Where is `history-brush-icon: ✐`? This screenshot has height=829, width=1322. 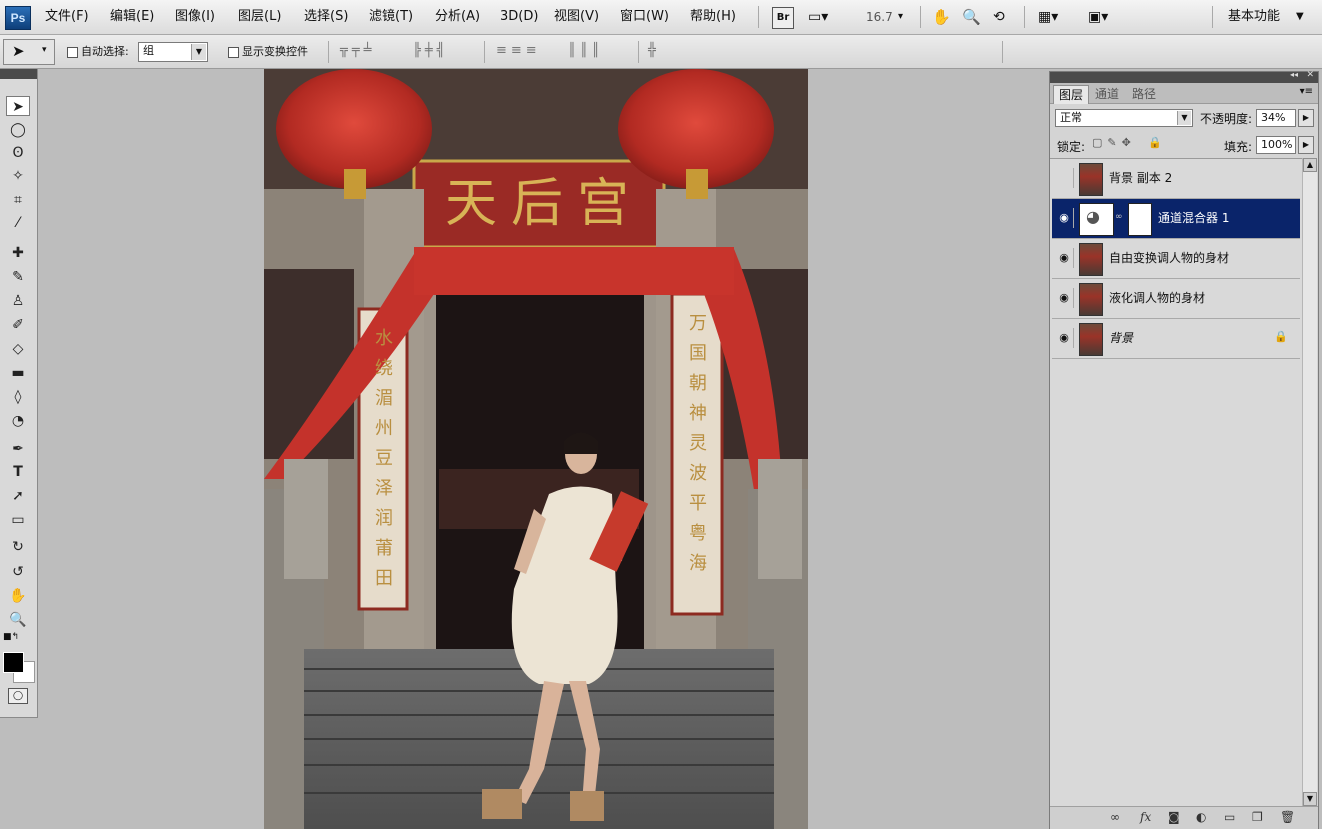 history-brush-icon: ✐ is located at coordinates (18, 325).